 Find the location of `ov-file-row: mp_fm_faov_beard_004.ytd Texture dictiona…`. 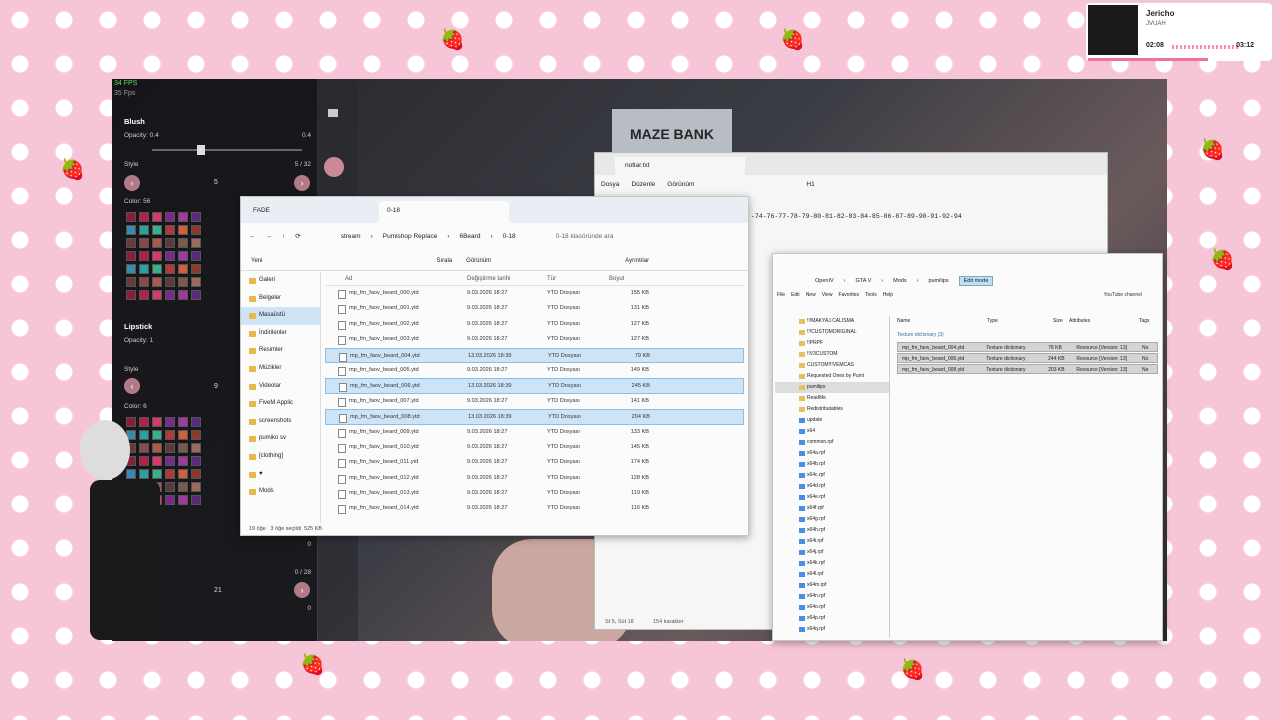

ov-file-row: mp_fm_faov_beard_004.ytd Texture dictiona… is located at coordinates (1027, 347).